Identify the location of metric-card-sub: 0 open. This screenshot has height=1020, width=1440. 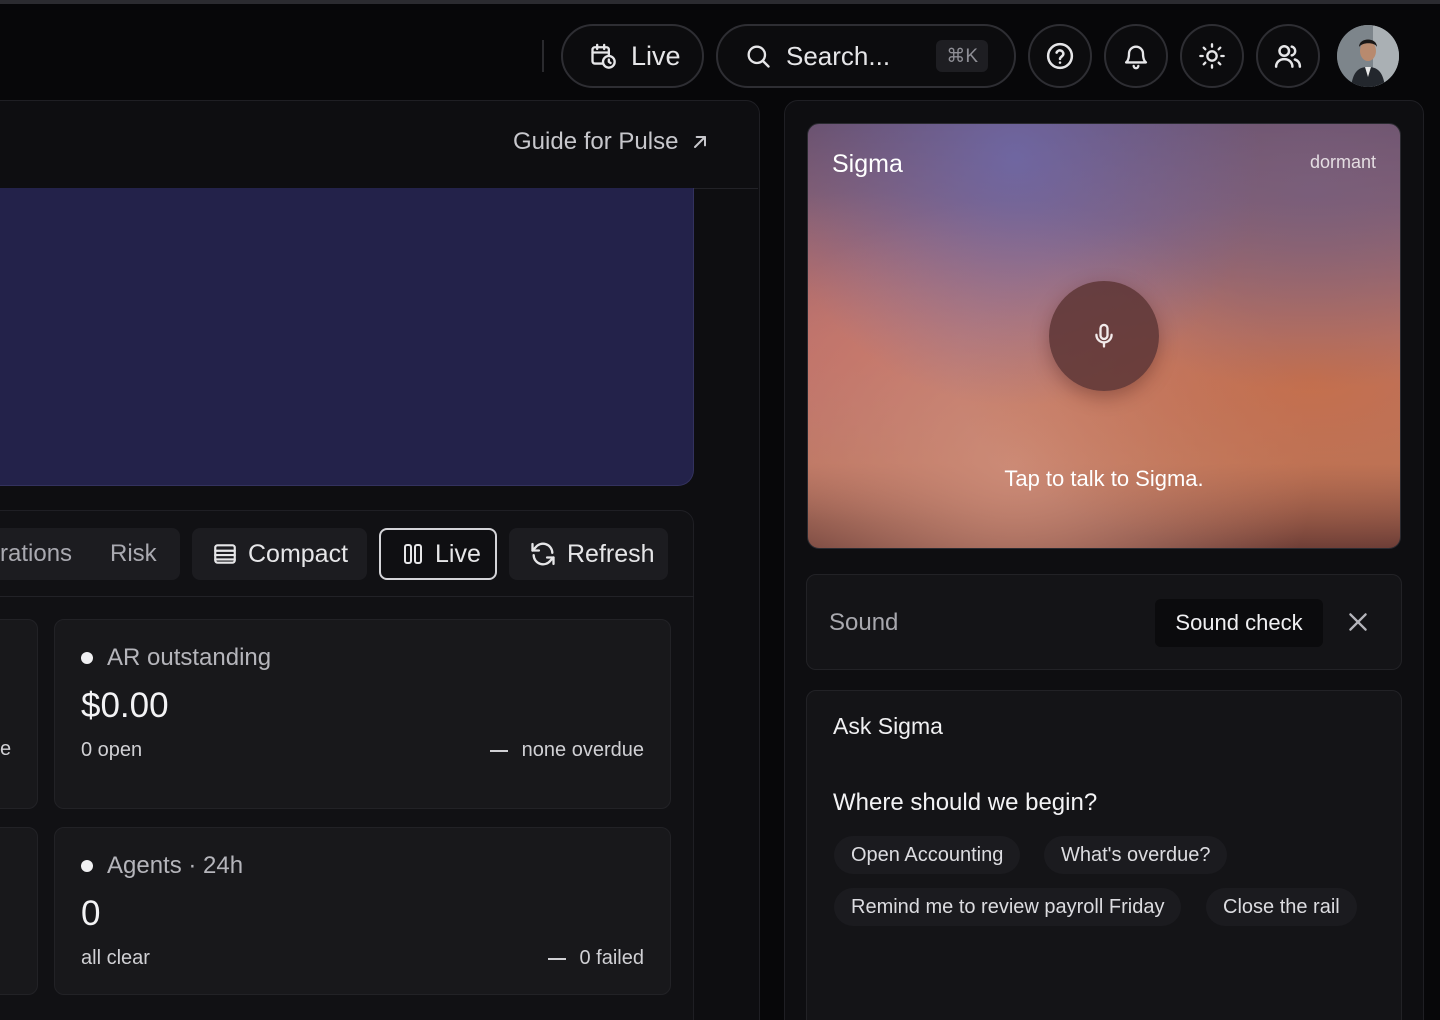
(112, 750).